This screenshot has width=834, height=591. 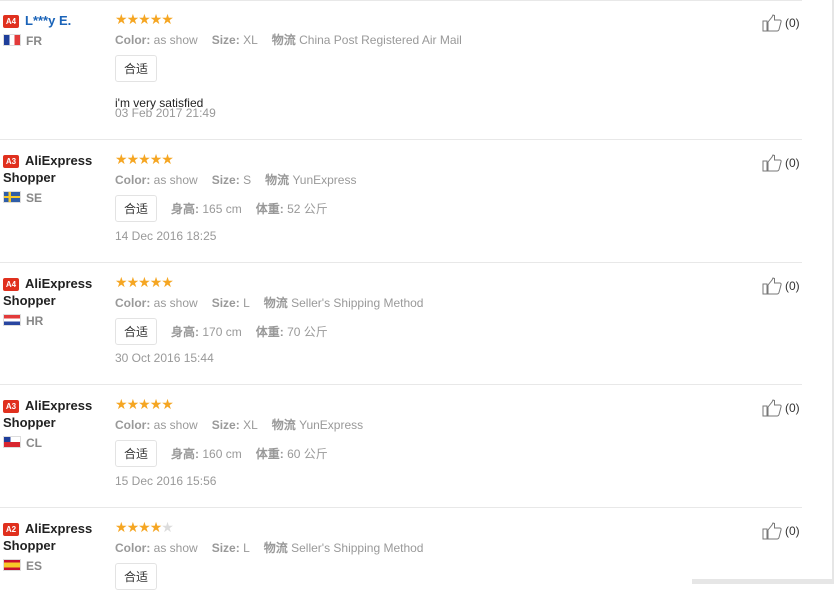 I want to click on reviewer-info: A3 AliExpress Shopper SE, so click(x=55, y=178).